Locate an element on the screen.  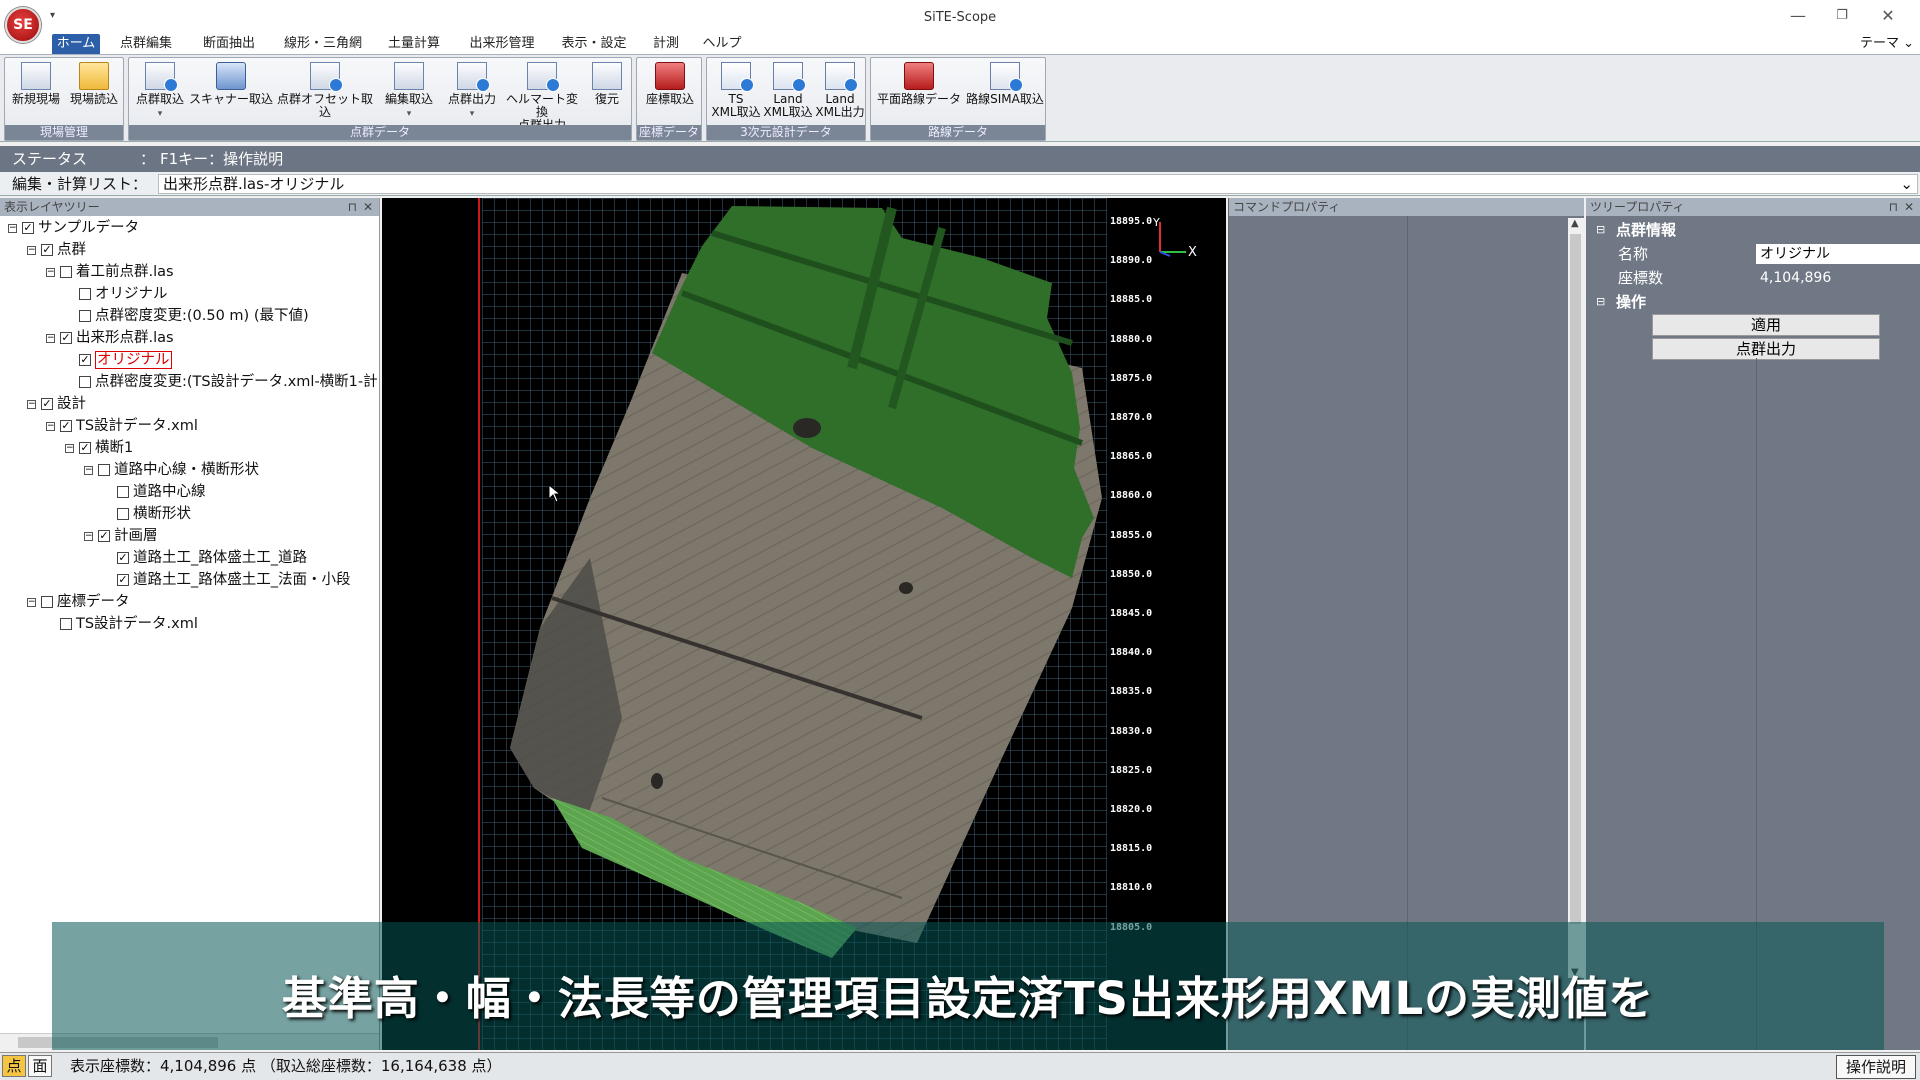
scroll-thumb is located at coordinates (1575, 579).